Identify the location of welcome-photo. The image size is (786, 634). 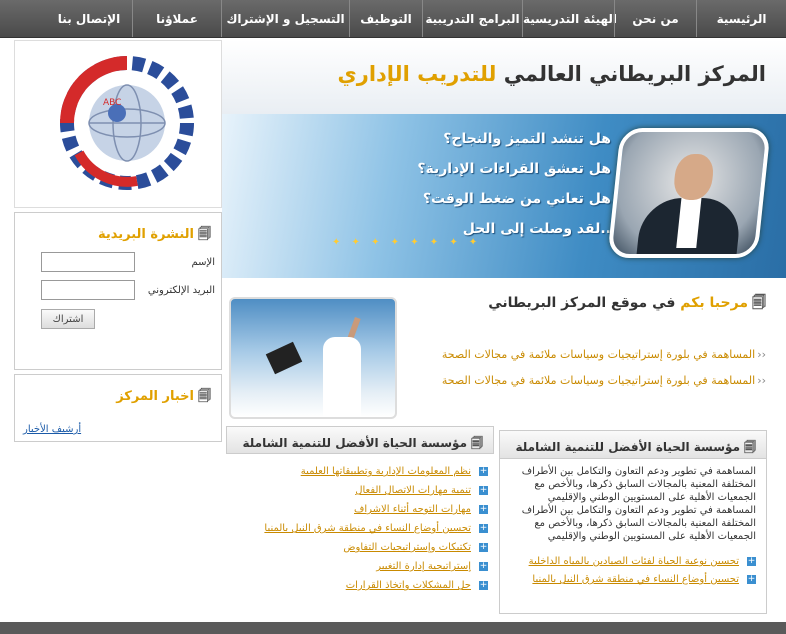
(313, 358).